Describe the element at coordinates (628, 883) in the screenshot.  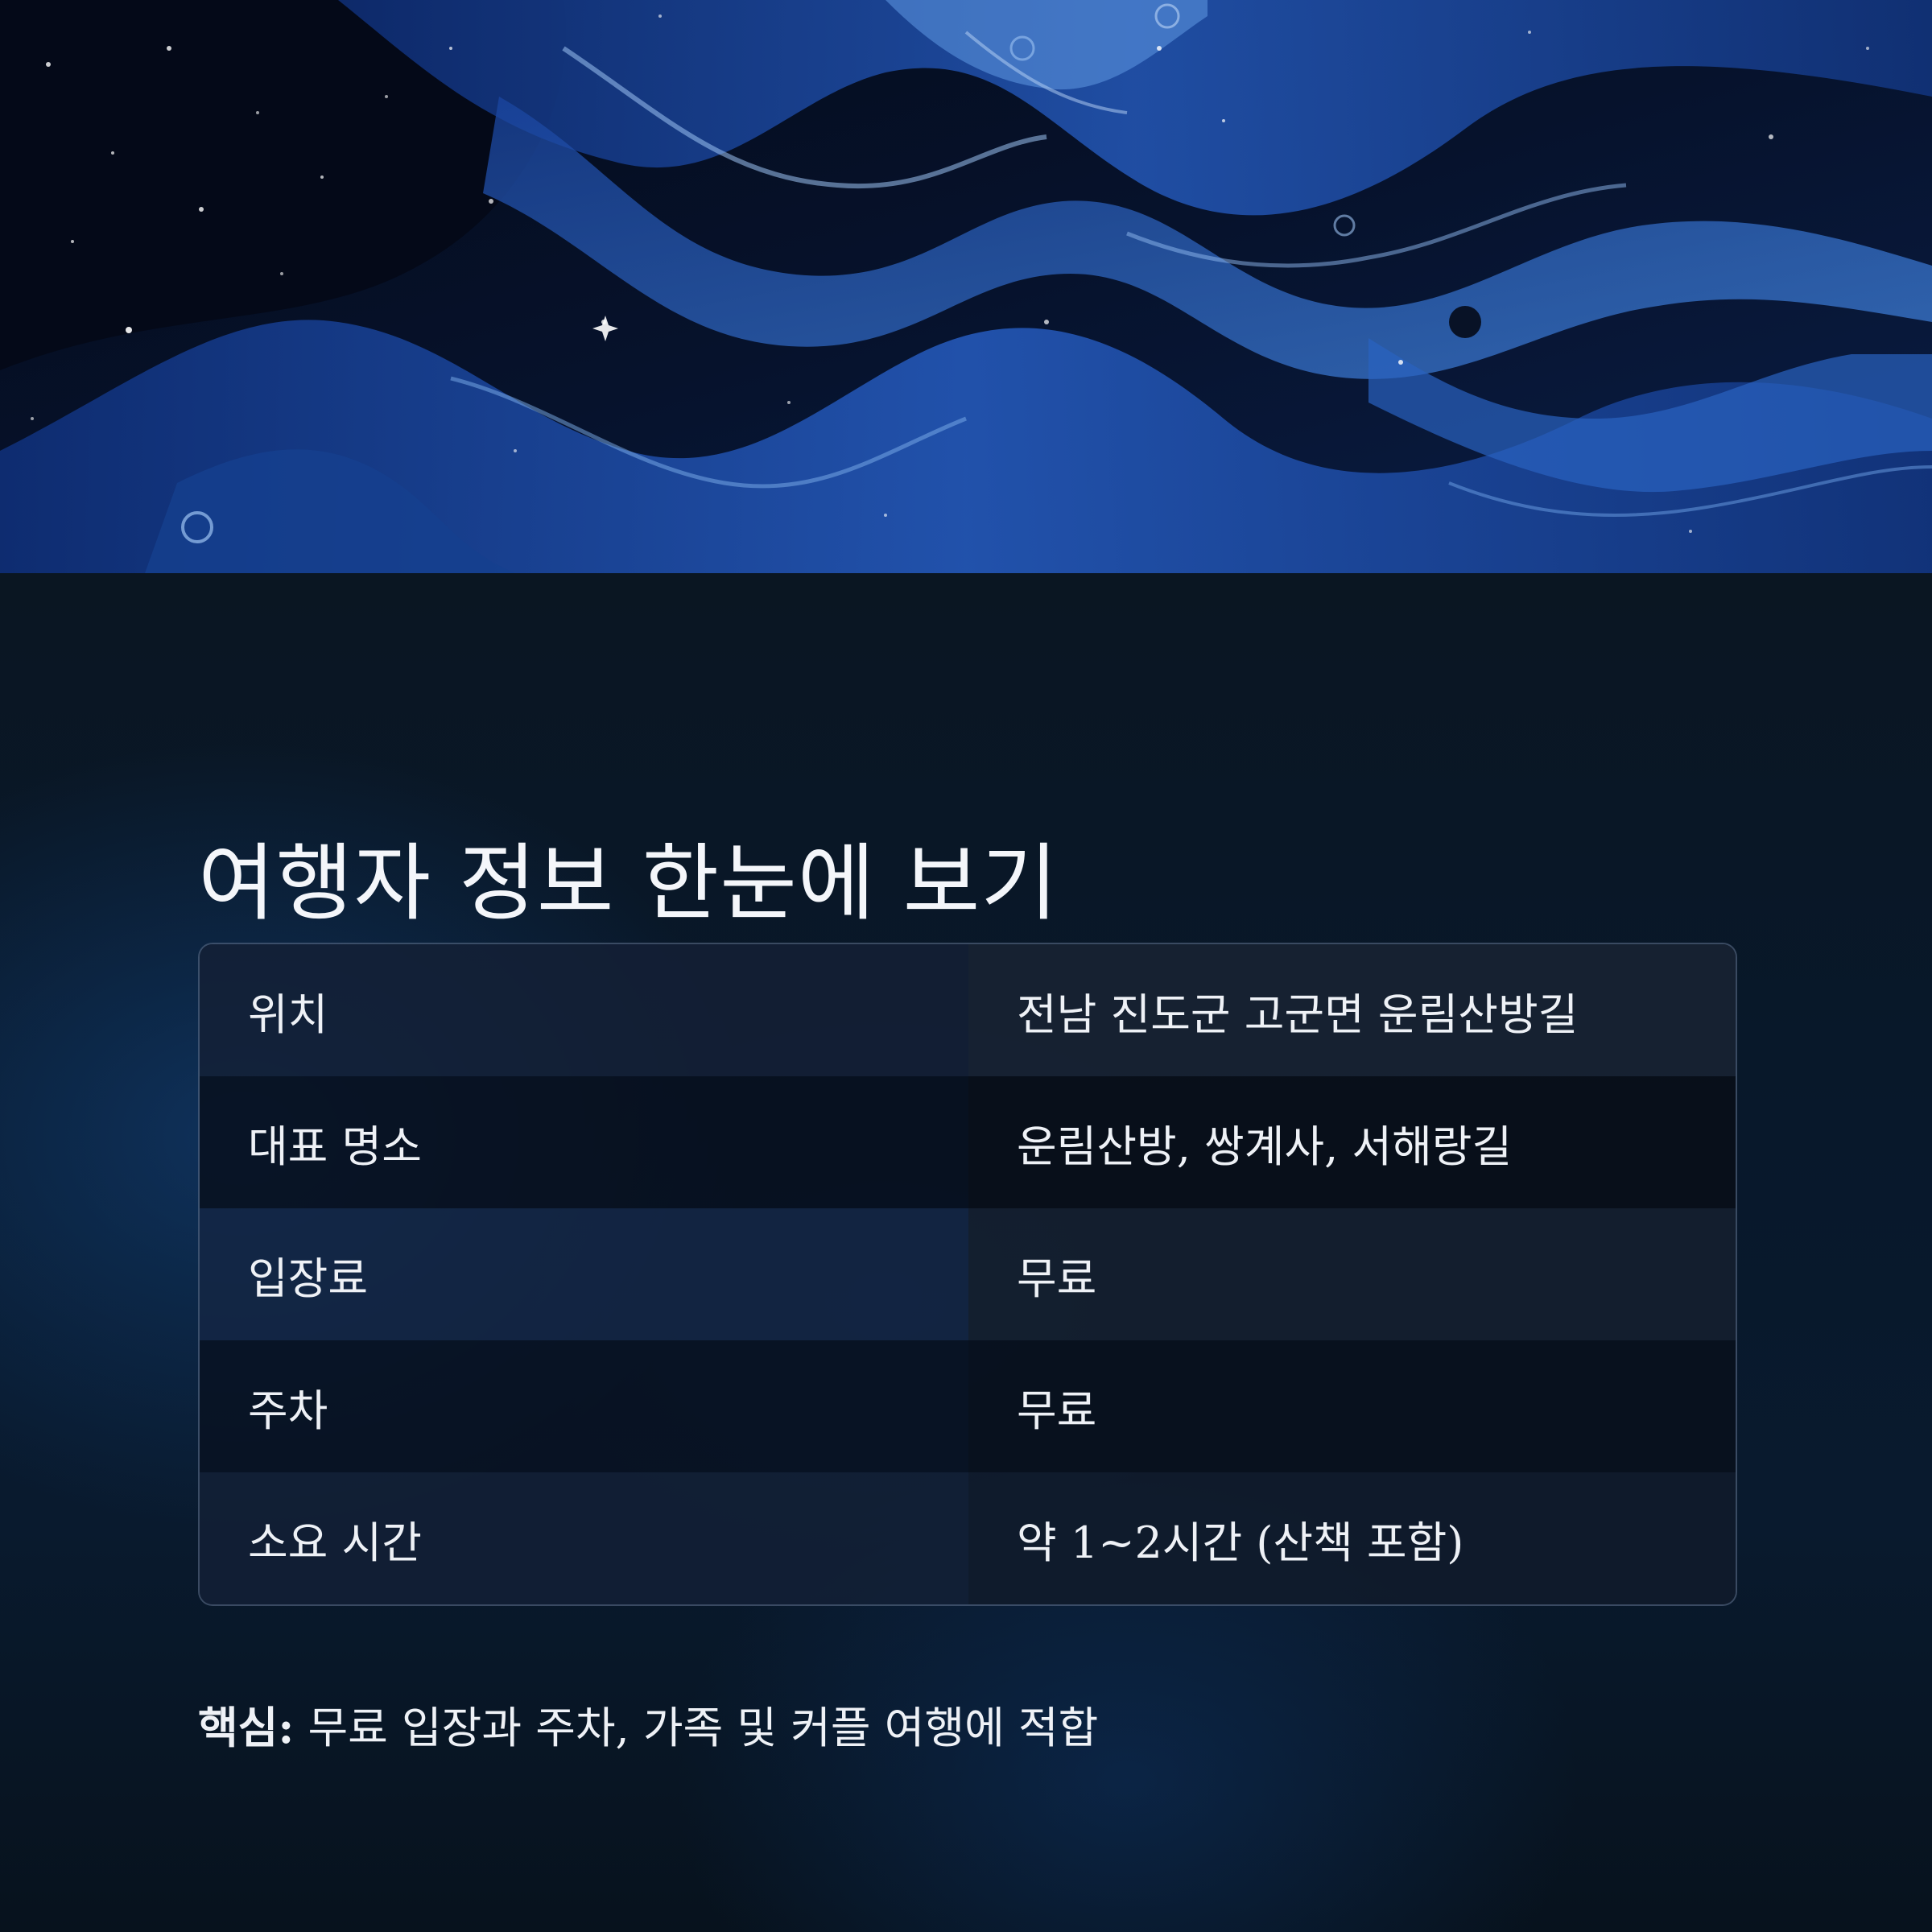
I see `page-title: 여행자 정보 한눈에 보기` at that location.